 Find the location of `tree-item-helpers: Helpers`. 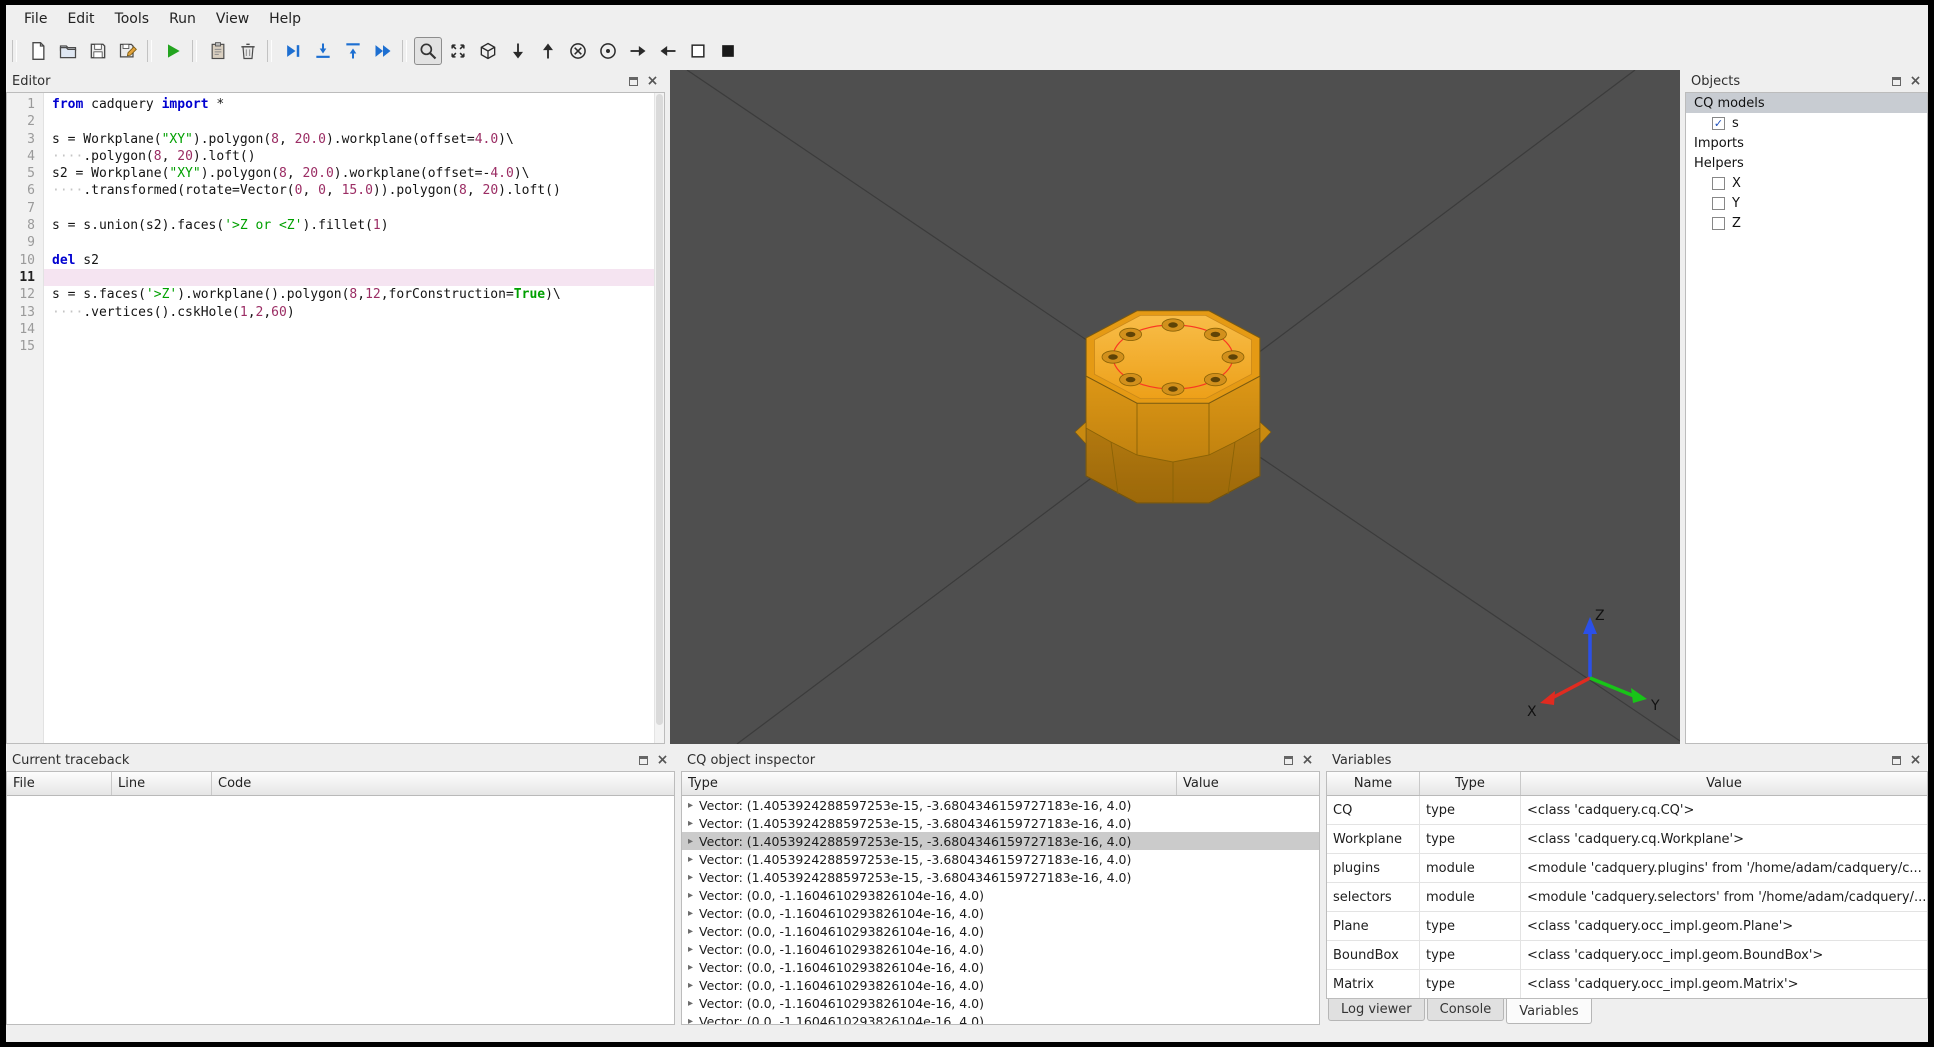

tree-item-helpers: Helpers is located at coordinates (1806, 163).